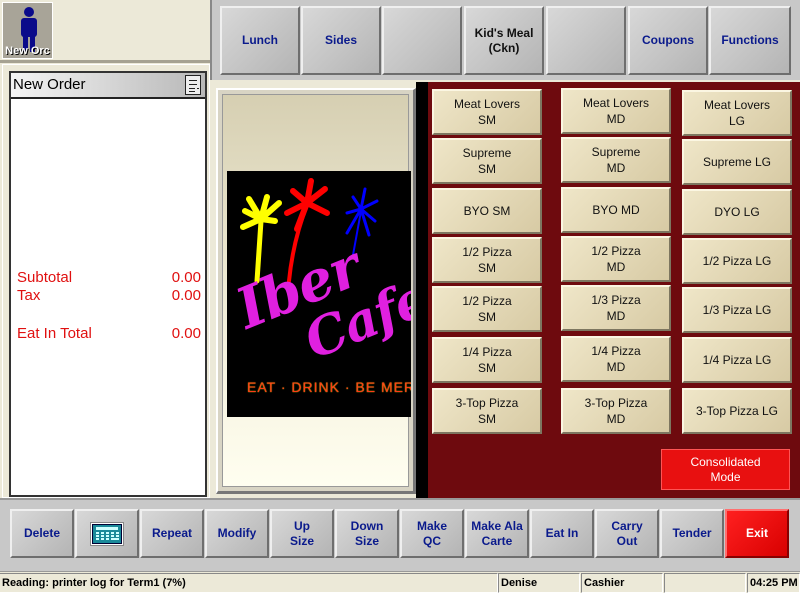  I want to click on status-time: 04:25 PM, so click(773, 583).